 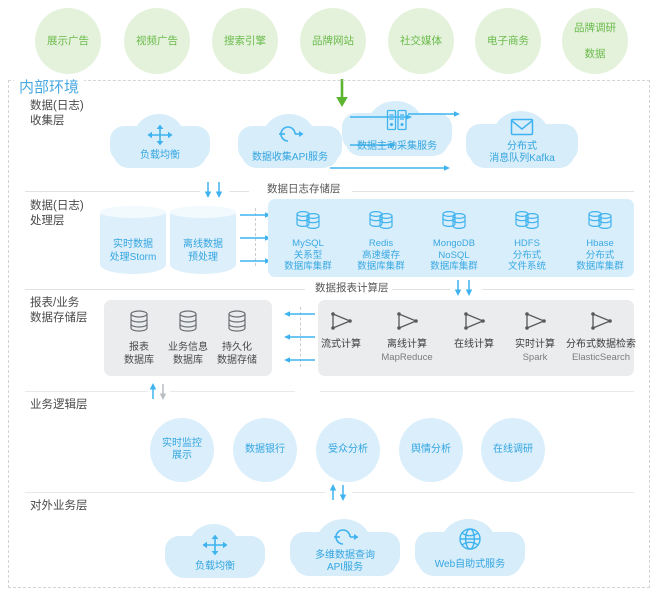 What do you see at coordinates (291, 134) in the screenshot?
I see `api-refresh-icon` at bounding box center [291, 134].